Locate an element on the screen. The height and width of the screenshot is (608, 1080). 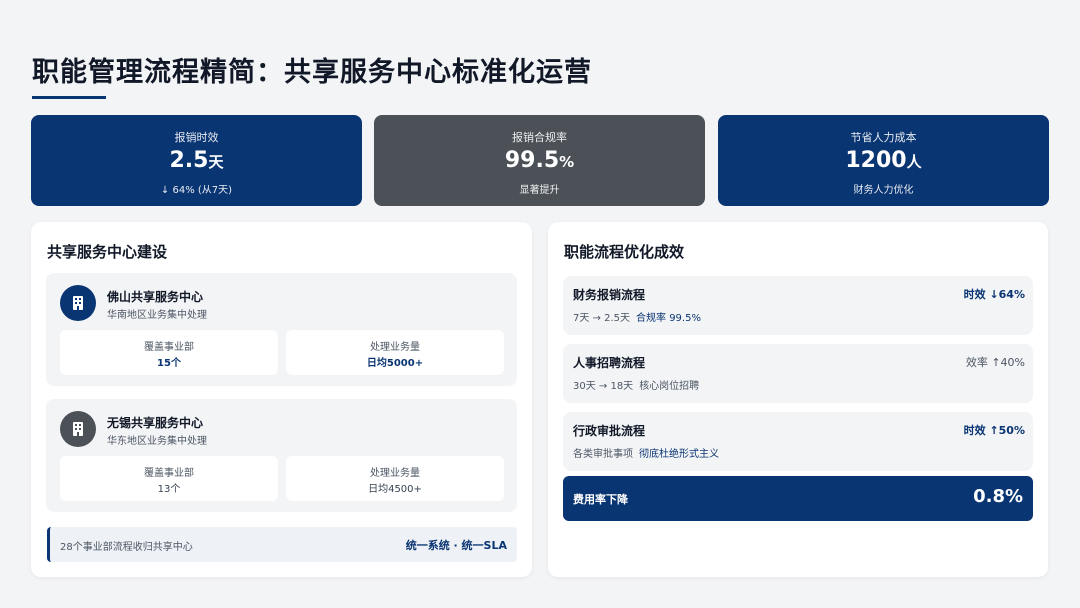
kpi-unit: 天 is located at coordinates (216, 162).